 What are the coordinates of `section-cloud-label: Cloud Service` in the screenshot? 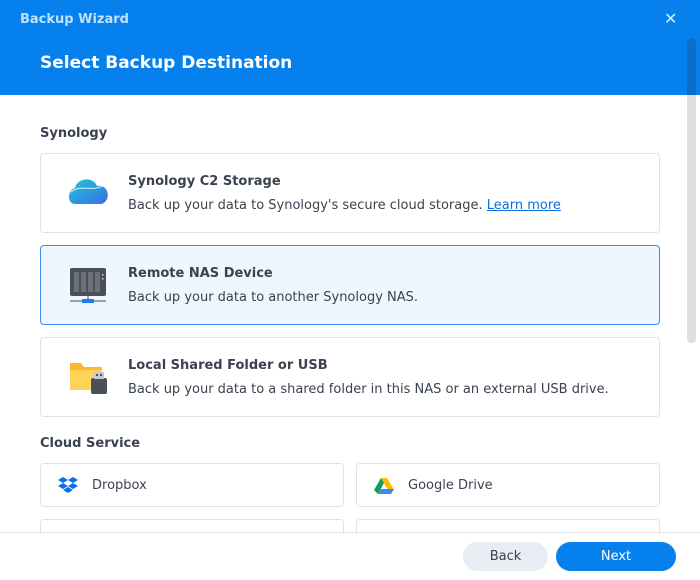 It's located at (90, 443).